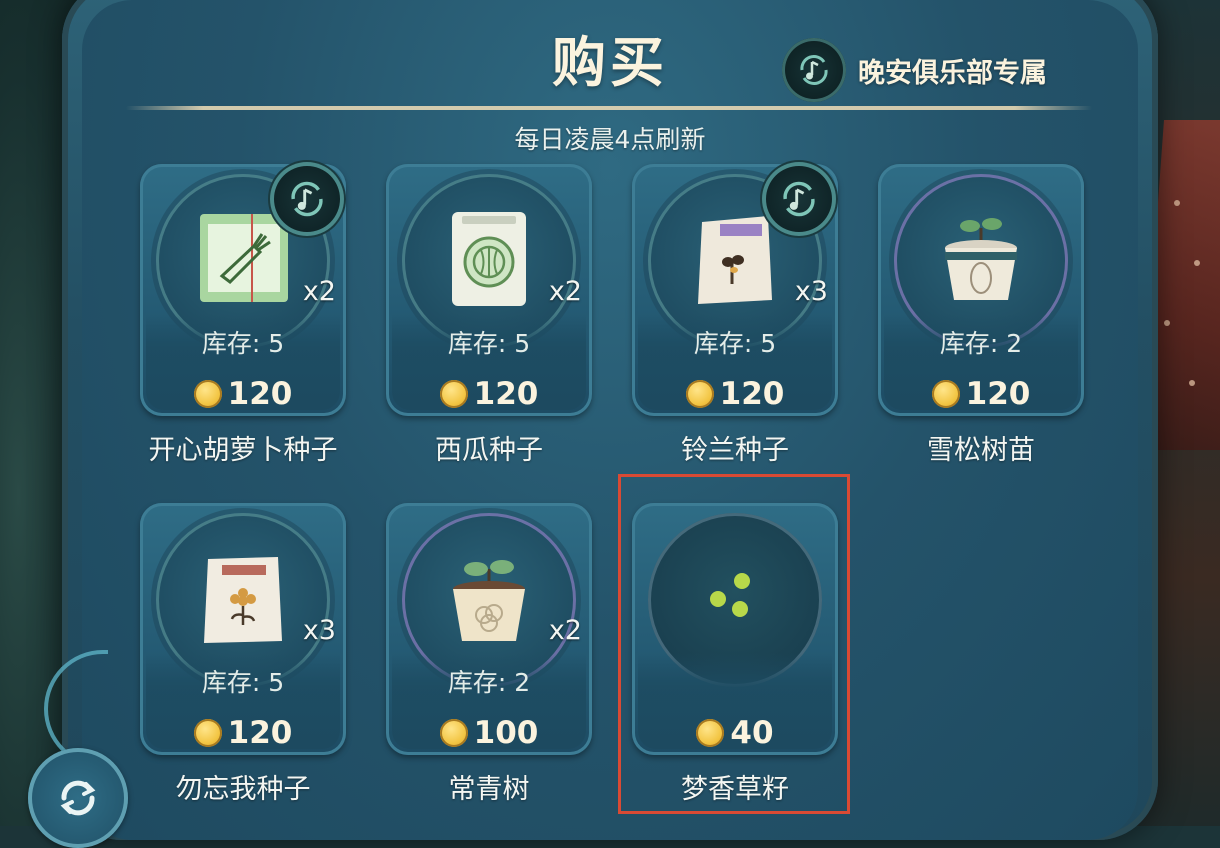 The image size is (1220, 848). I want to click on item-name: 勿忘我种子, so click(243, 789).